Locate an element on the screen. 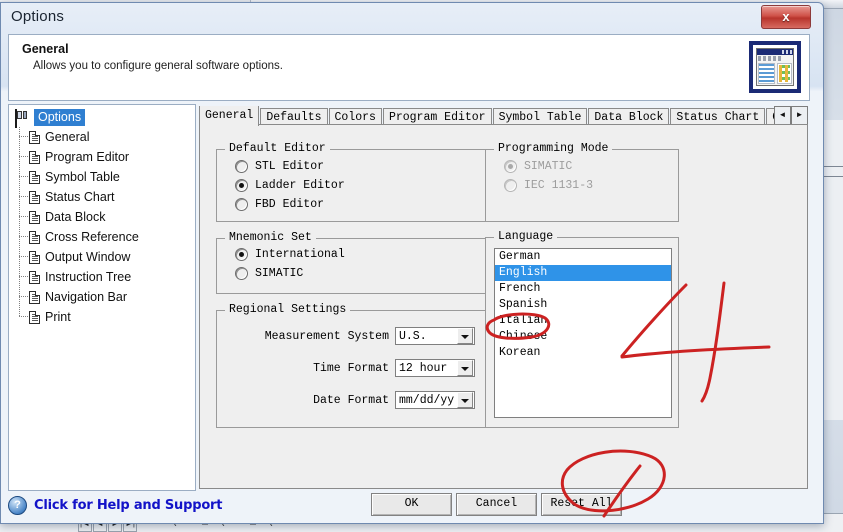 This screenshot has height=532, width=843. radio-international: International is located at coordinates (360, 254).